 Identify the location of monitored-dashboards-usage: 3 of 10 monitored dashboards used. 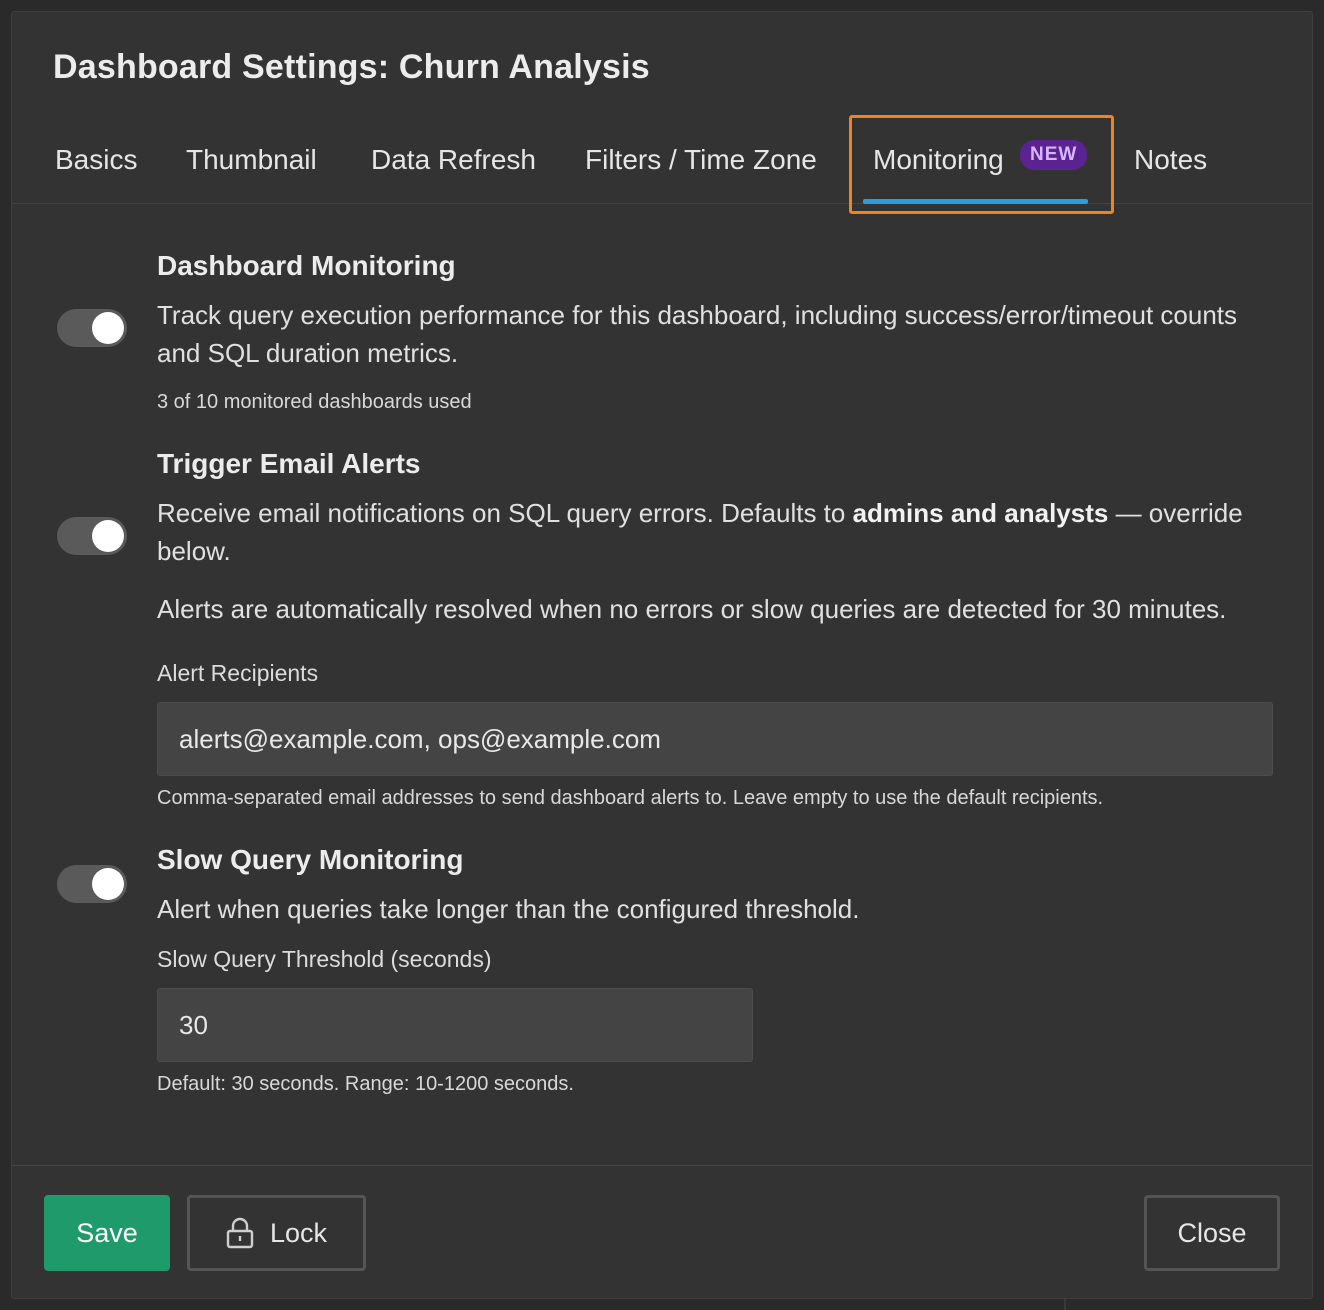
(314, 402).